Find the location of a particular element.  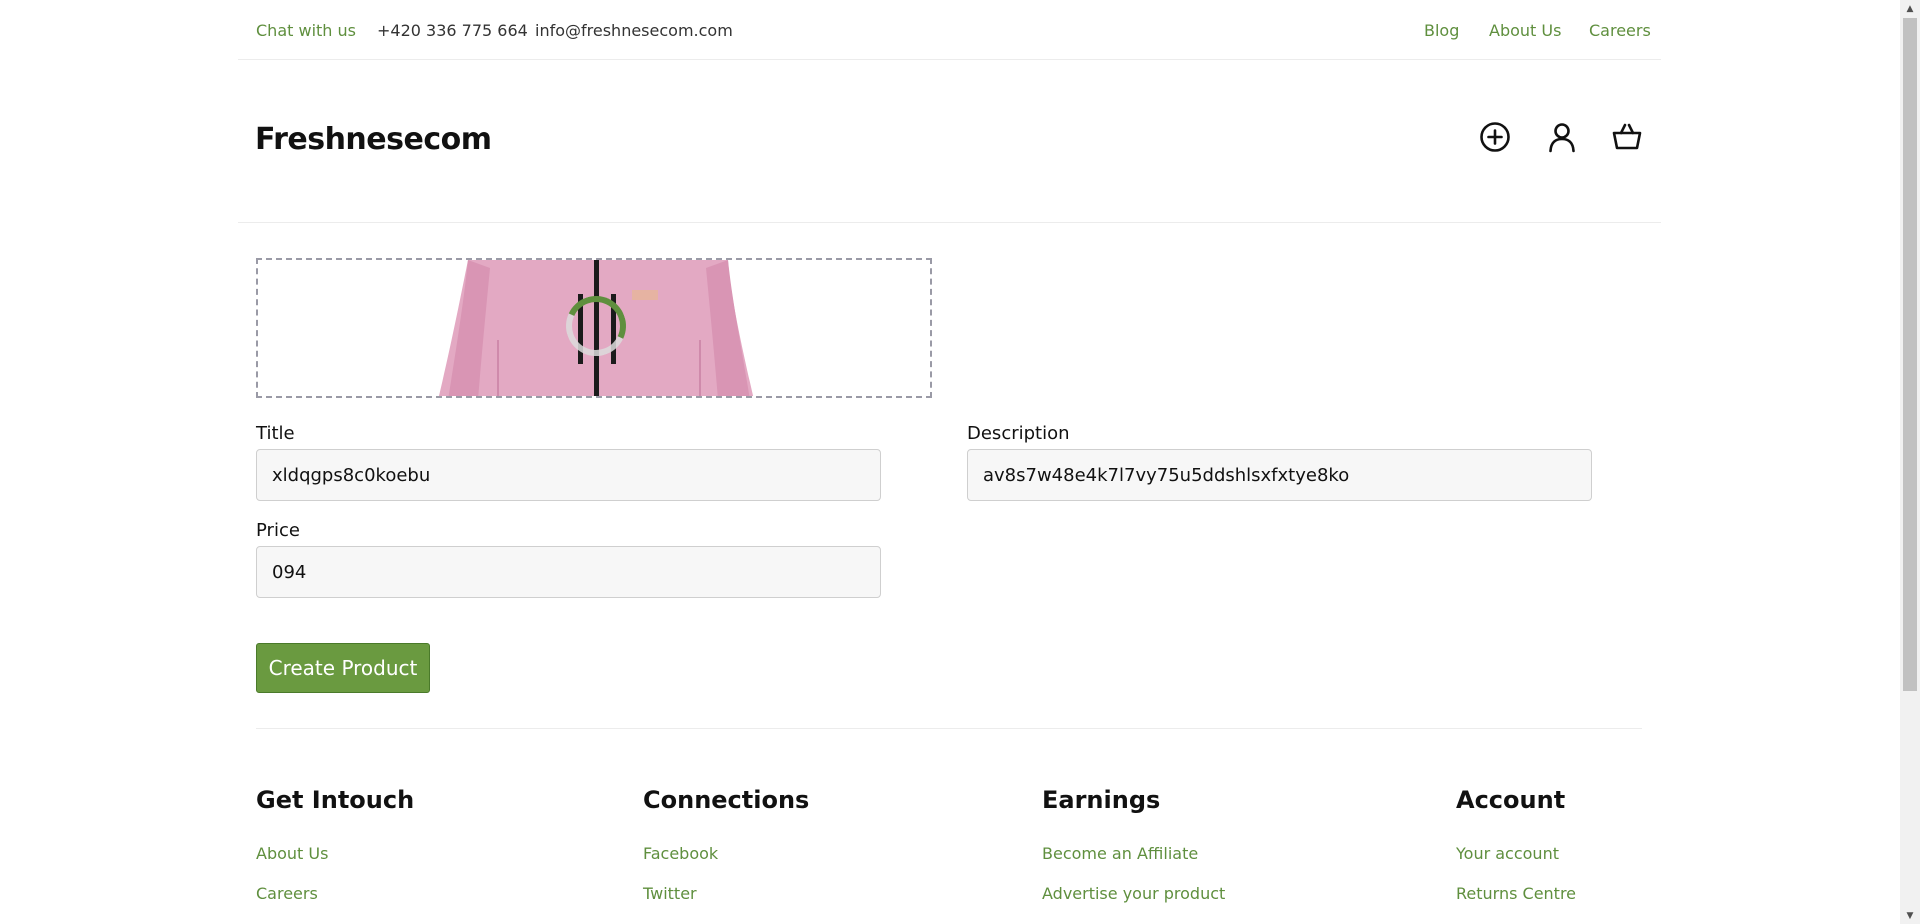

footer-heading: Get Intouch is located at coordinates (335, 800).